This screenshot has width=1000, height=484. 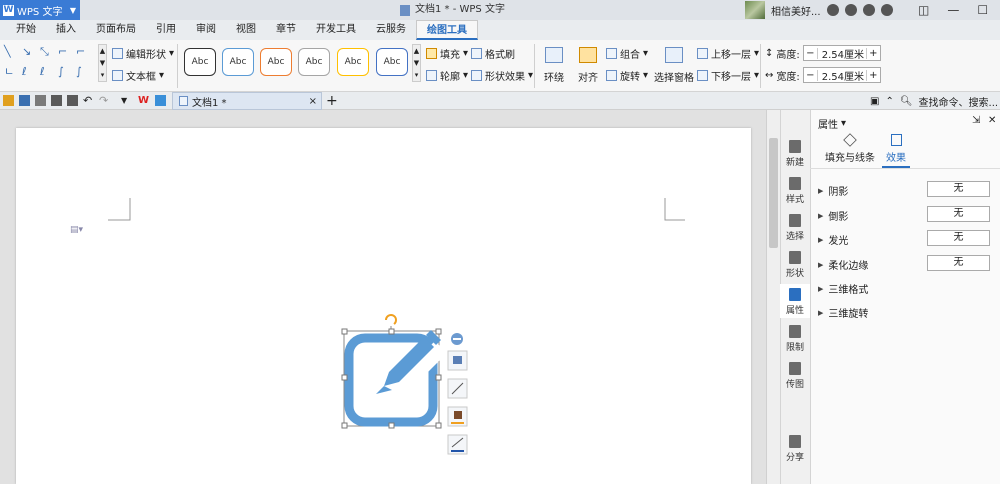 I want to click on curve-connector-icon: ℓ, so click(x=29, y=72).